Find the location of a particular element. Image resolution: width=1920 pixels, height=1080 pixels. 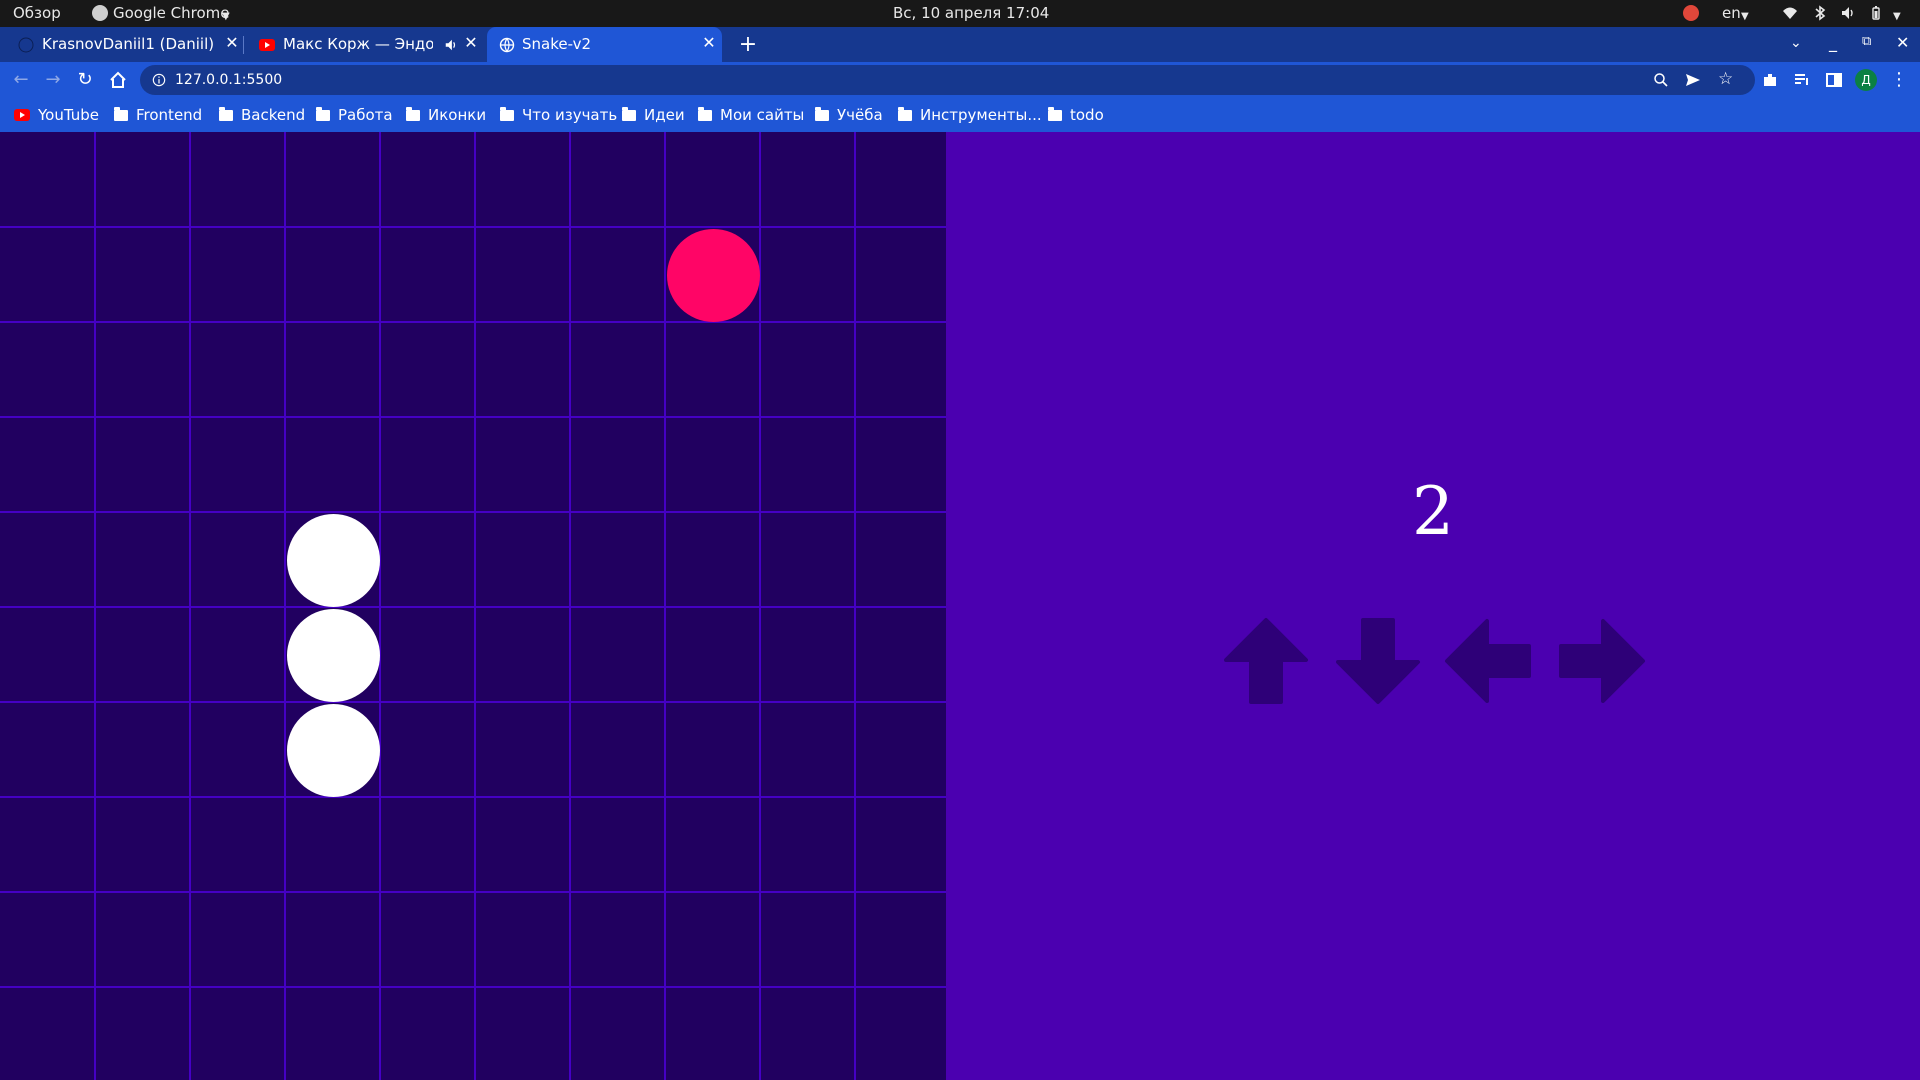

browser-toolbar: ← → ↻ 127.0.0.1:5500 ☆ Д ⋮ is located at coordinates (960, 80).